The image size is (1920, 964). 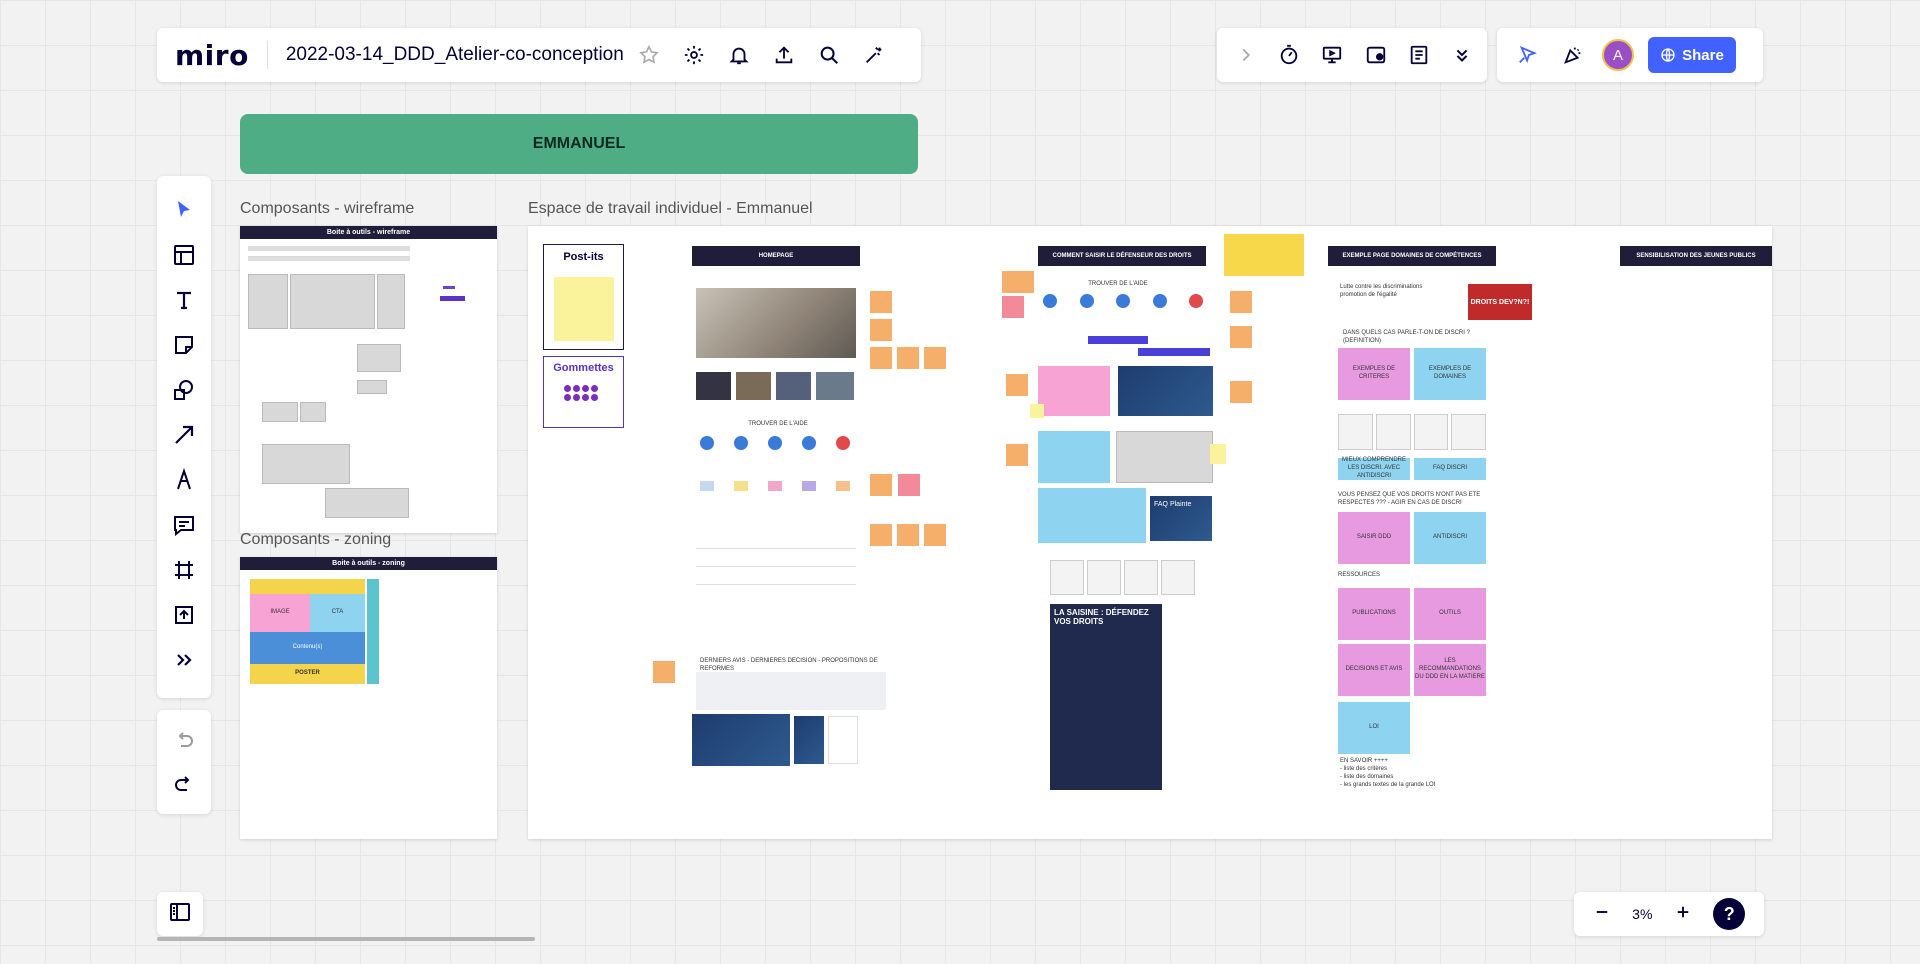 What do you see at coordinates (649, 55) in the screenshot?
I see `star-icon` at bounding box center [649, 55].